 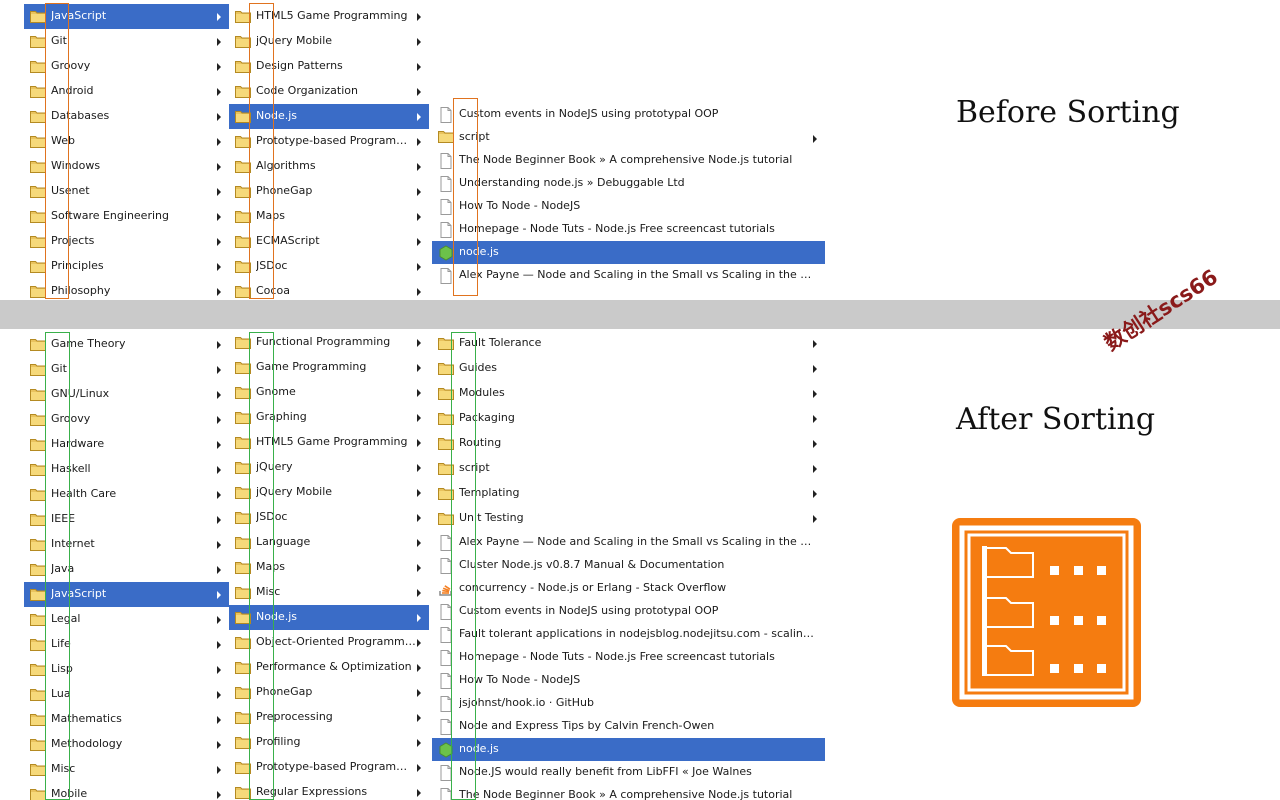 What do you see at coordinates (126, 266) in the screenshot?
I see `menu-item-principles: Principles` at bounding box center [126, 266].